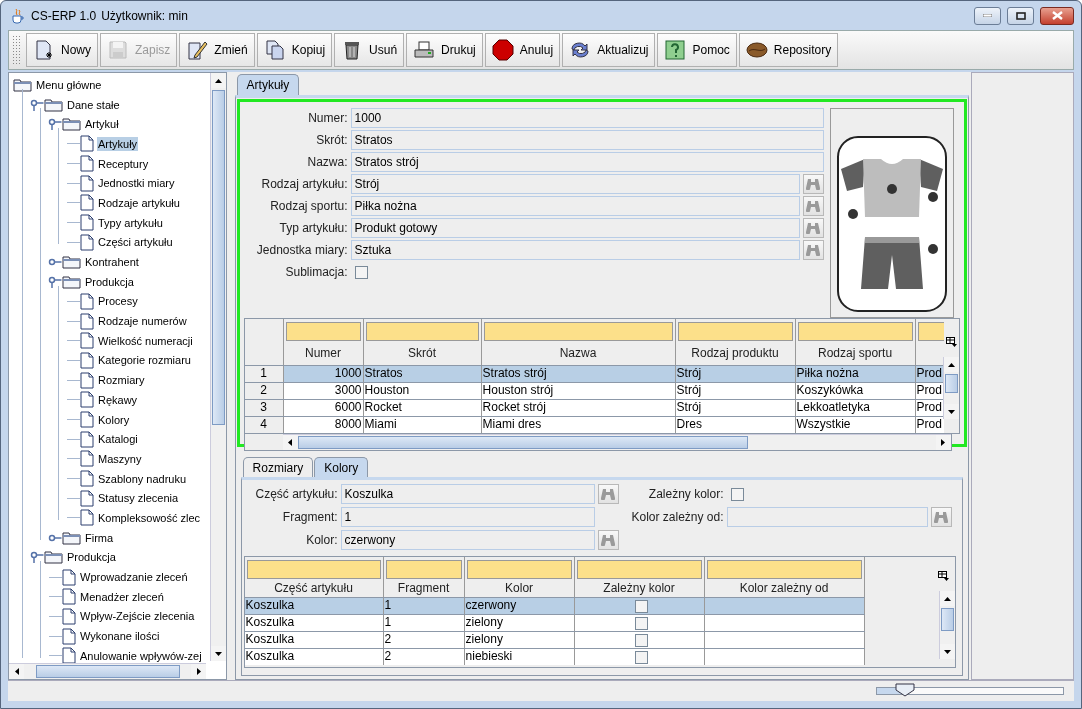 This screenshot has height=709, width=1082. What do you see at coordinates (422, 353) in the screenshot?
I see `column-header: Skrót` at bounding box center [422, 353].